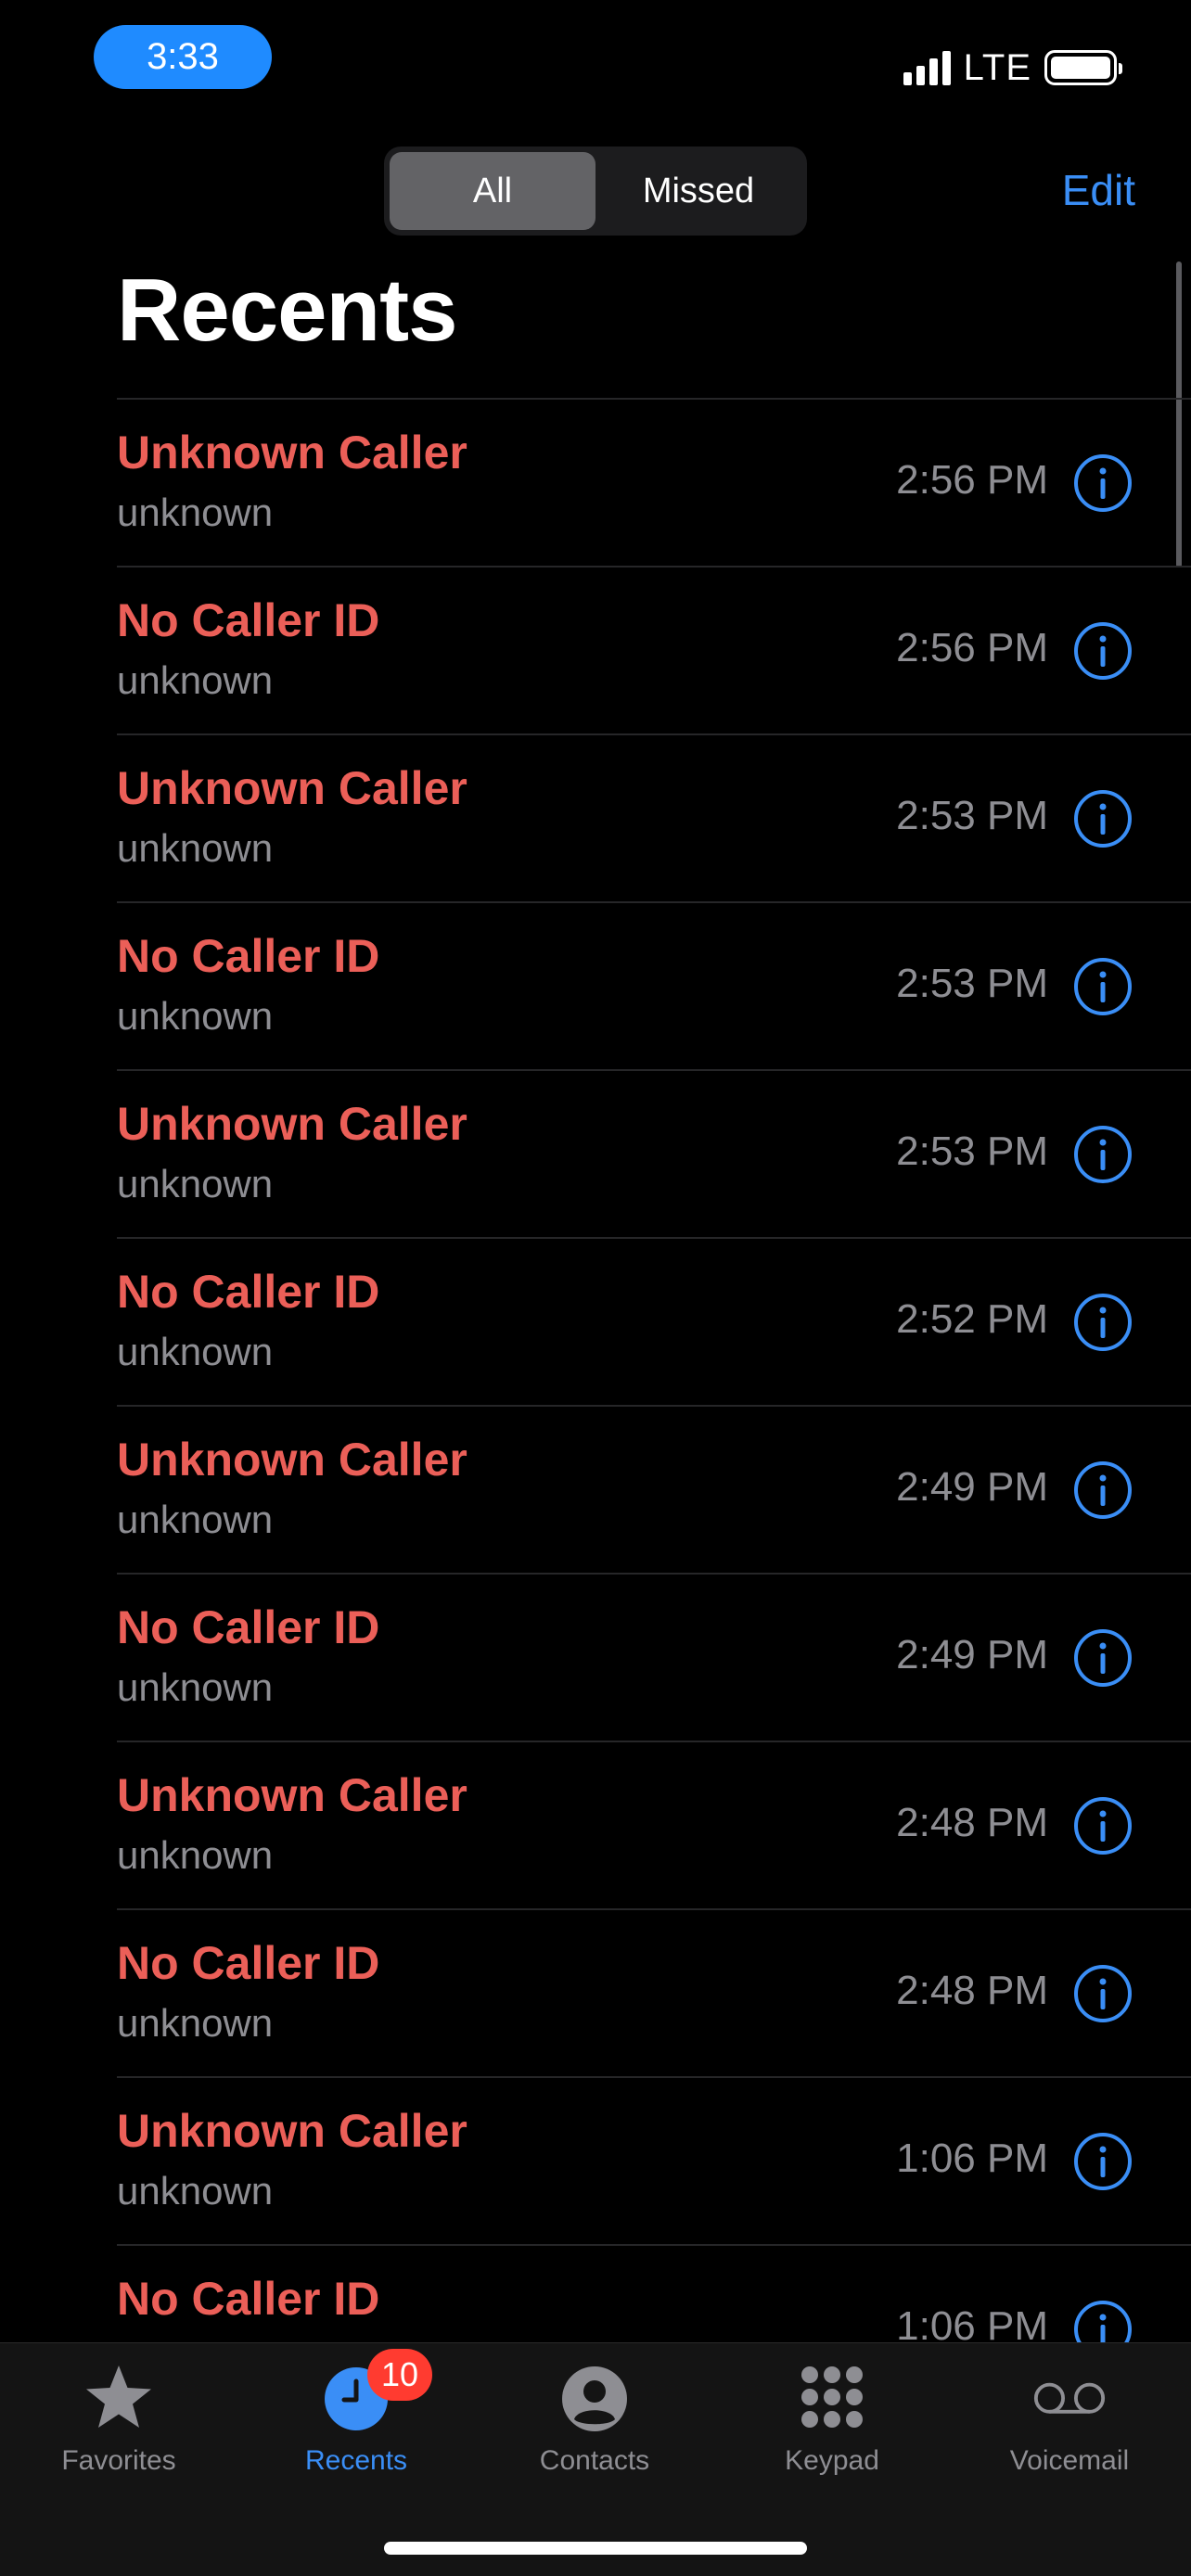 Image resolution: width=1191 pixels, height=2576 pixels. Describe the element at coordinates (699, 191) in the screenshot. I see `segment-missed: Missed` at that location.